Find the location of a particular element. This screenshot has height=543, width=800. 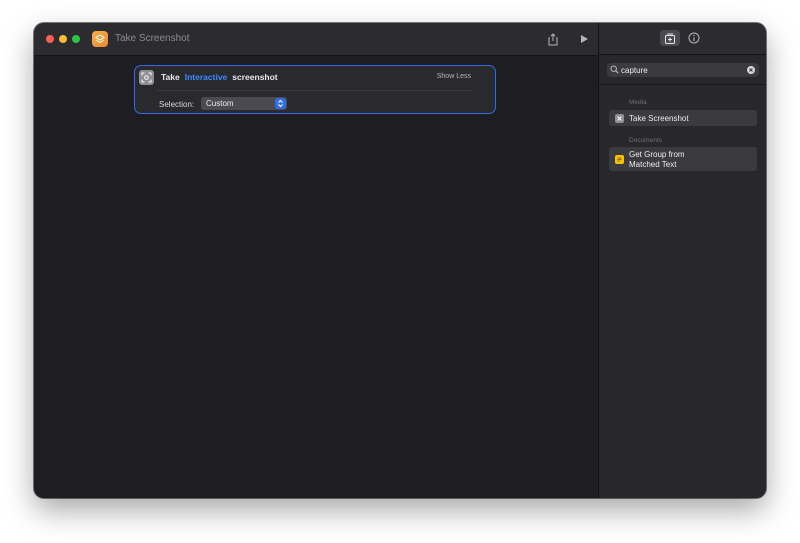

details-tab is located at coordinates (694, 38).